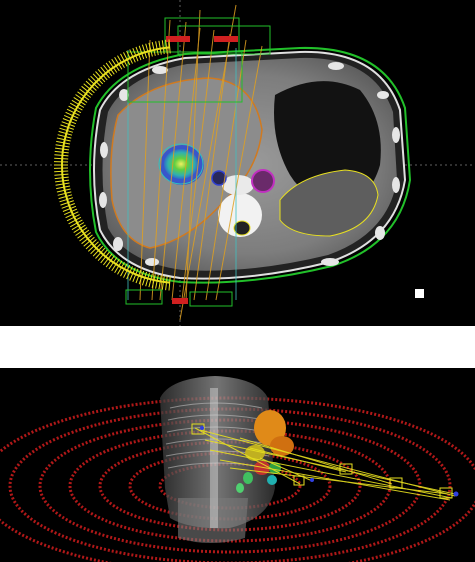 Image resolution: width=475 pixels, height=562 pixels. Describe the element at coordinates (263, 181) in the screenshot. I see `vessel-magenta` at that location.